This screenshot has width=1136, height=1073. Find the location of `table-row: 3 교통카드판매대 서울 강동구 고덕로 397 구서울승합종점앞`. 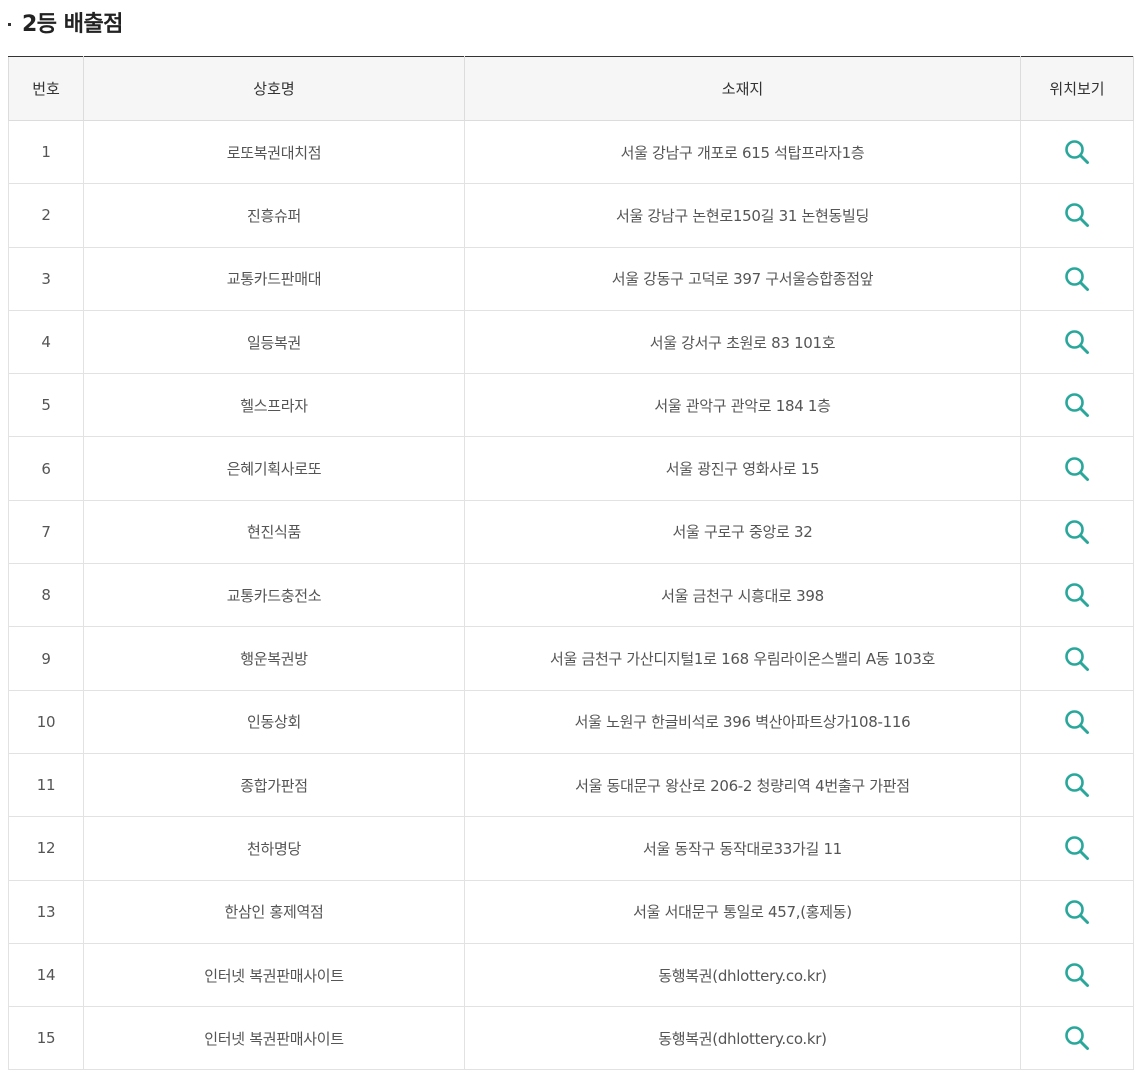

table-row: 3 교통카드판매대 서울 강동구 고덕로 397 구서울승합종점앞 is located at coordinates (571, 279).